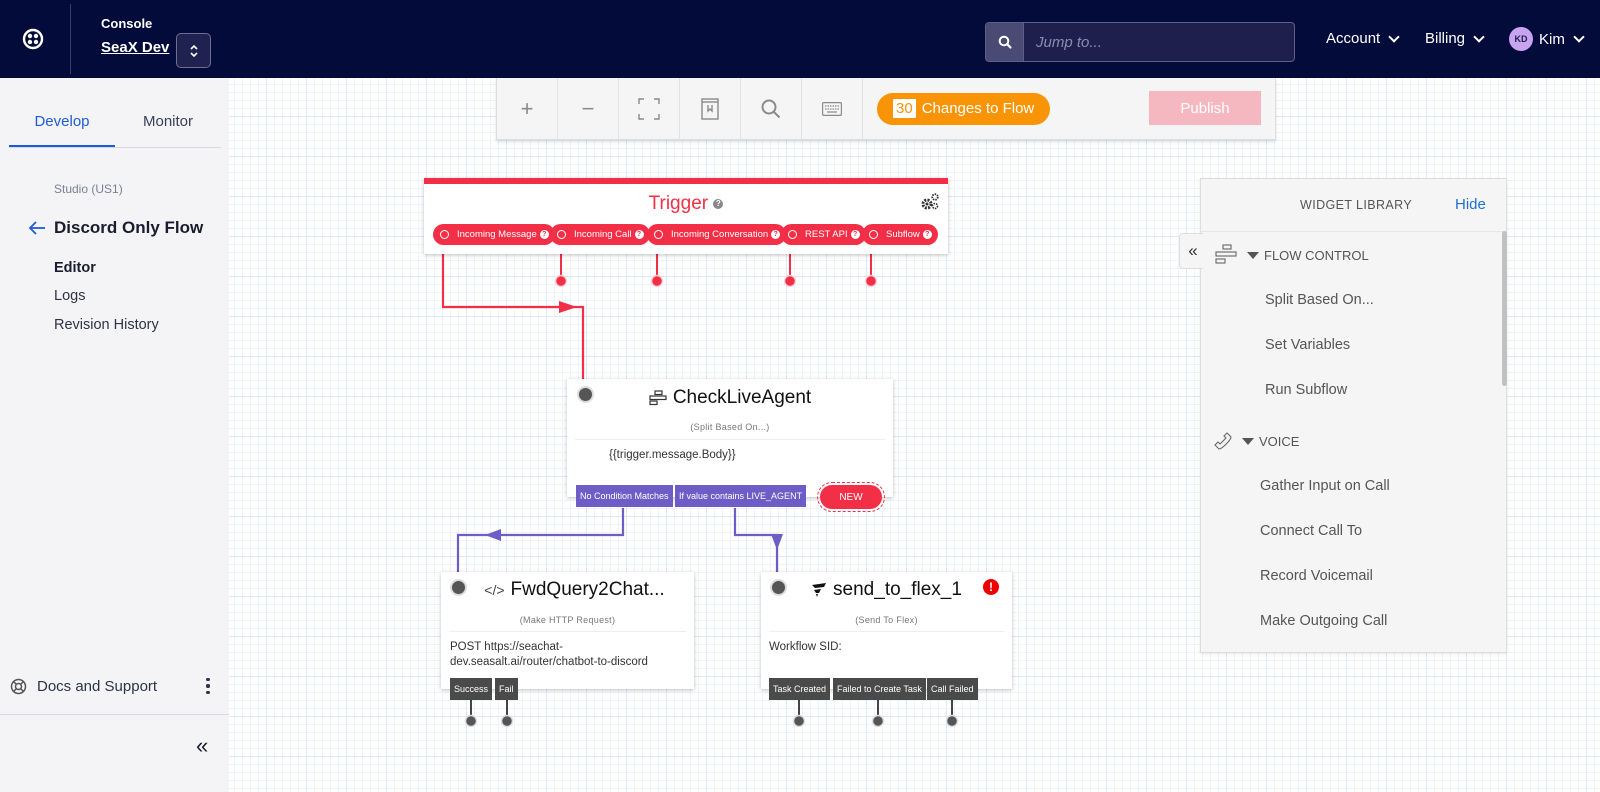 The image size is (1600, 792). I want to click on widget-type: (Make HTTP Request), so click(567, 620).